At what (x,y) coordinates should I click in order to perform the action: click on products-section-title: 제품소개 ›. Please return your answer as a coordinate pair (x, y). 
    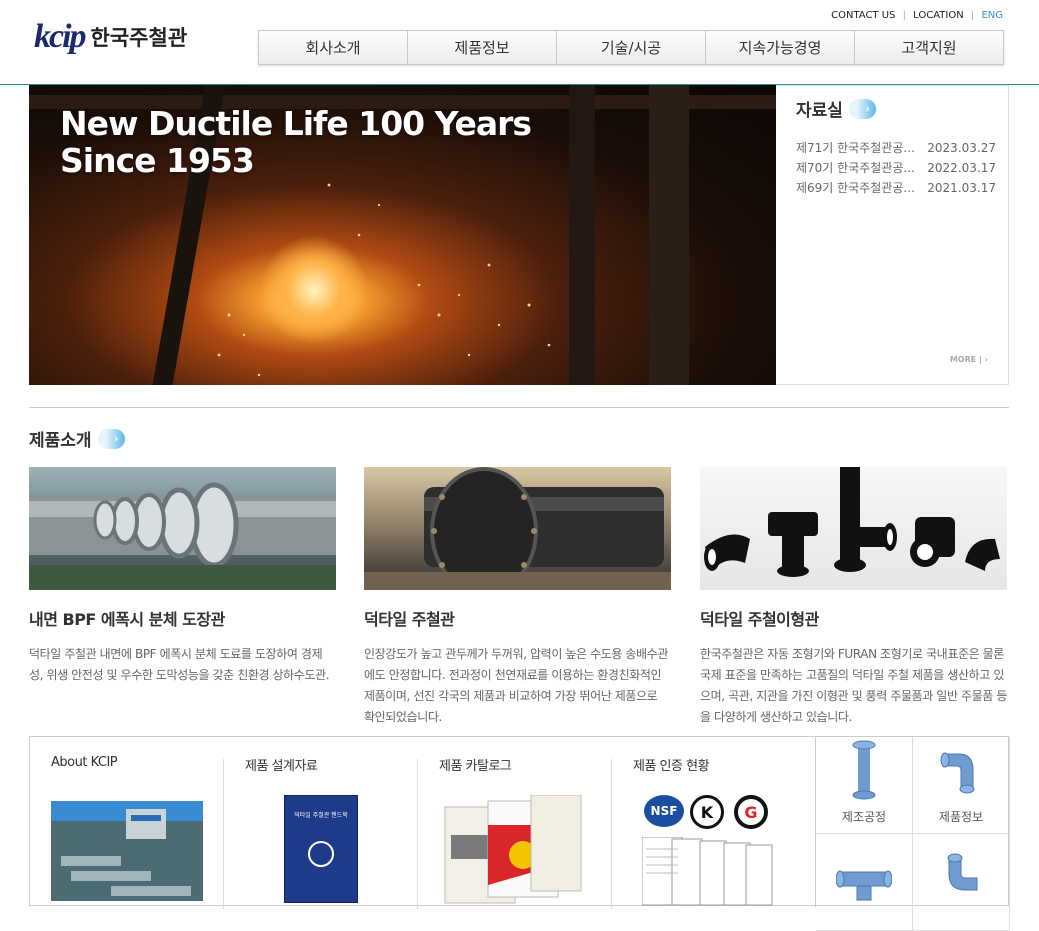
    Looking at the image, I should click on (77, 438).